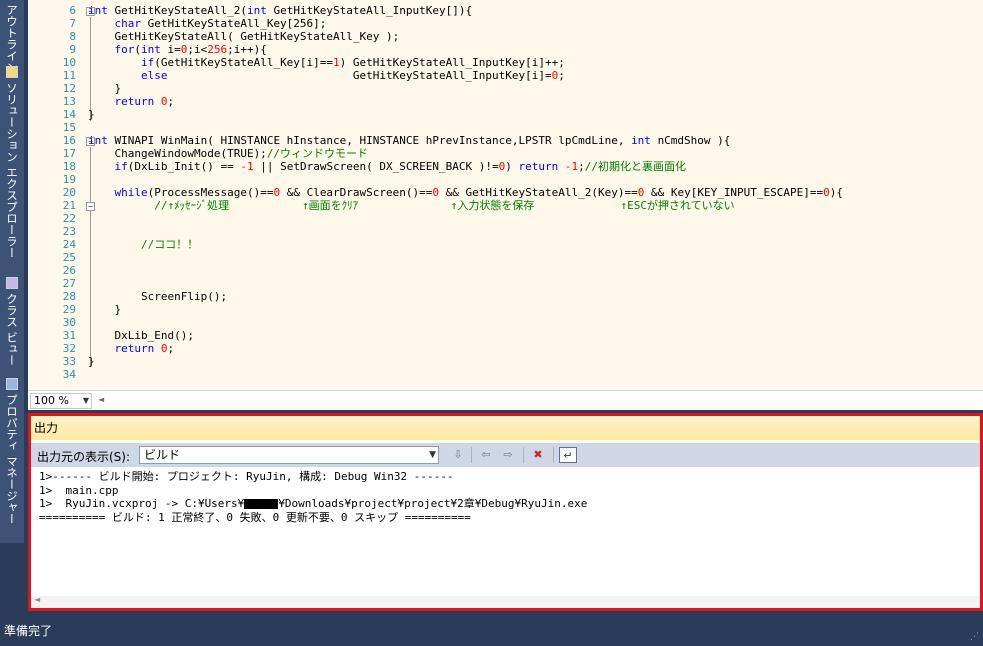 Image resolution: width=983 pixels, height=646 pixels. Describe the element at coordinates (452, 62) in the screenshot. I see `code-token: ) GetHitKeyStateAll_InputKey[i]++;` at that location.